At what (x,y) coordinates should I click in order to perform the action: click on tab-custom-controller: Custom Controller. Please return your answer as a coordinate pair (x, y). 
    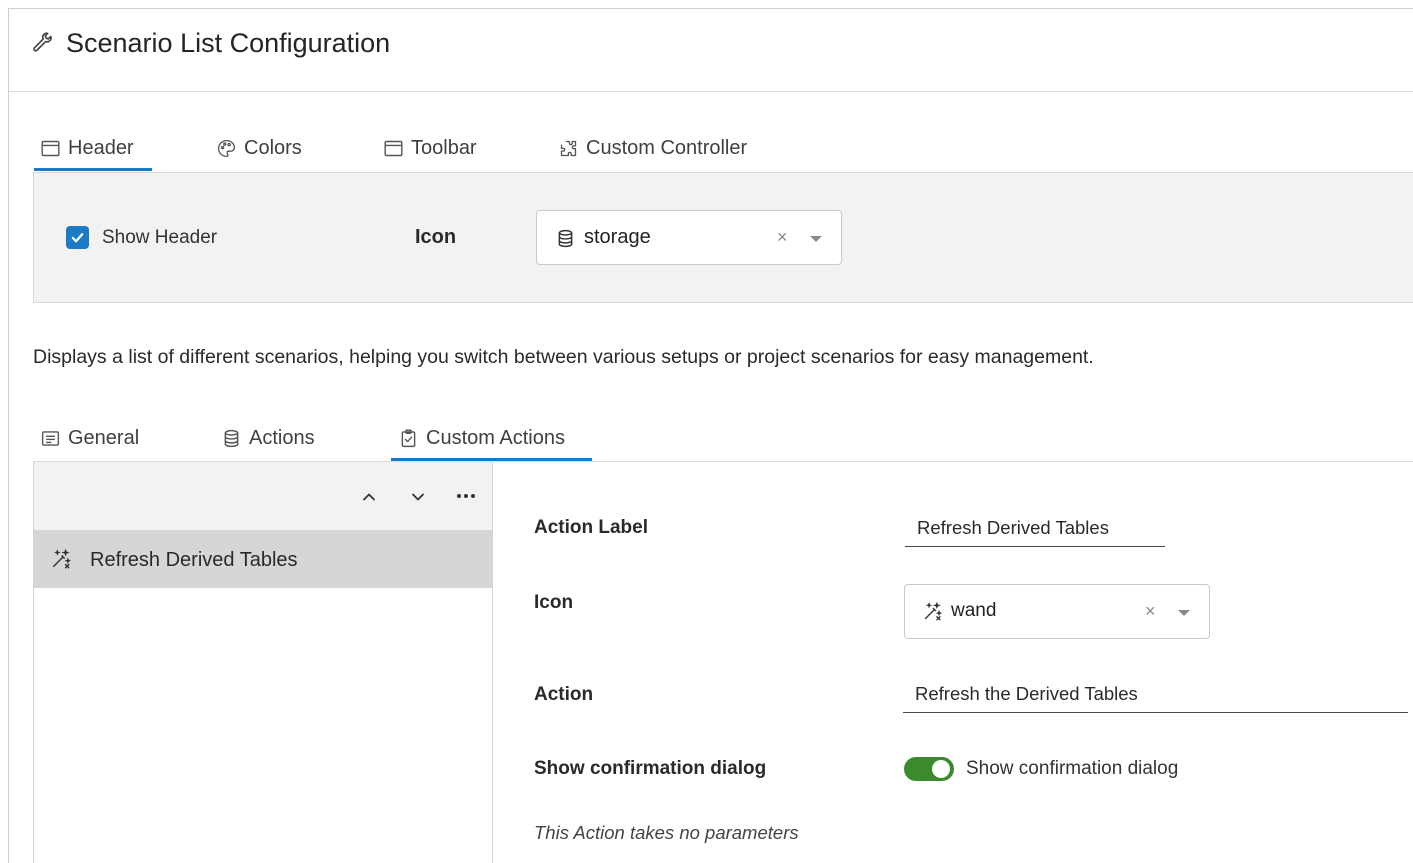
    Looking at the image, I should click on (652, 148).